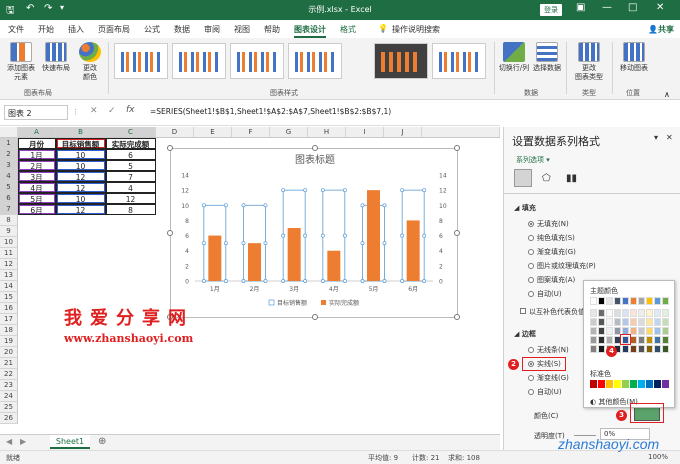  What do you see at coordinates (9, 286) in the screenshot?
I see `row-header-14: 14` at bounding box center [9, 286].